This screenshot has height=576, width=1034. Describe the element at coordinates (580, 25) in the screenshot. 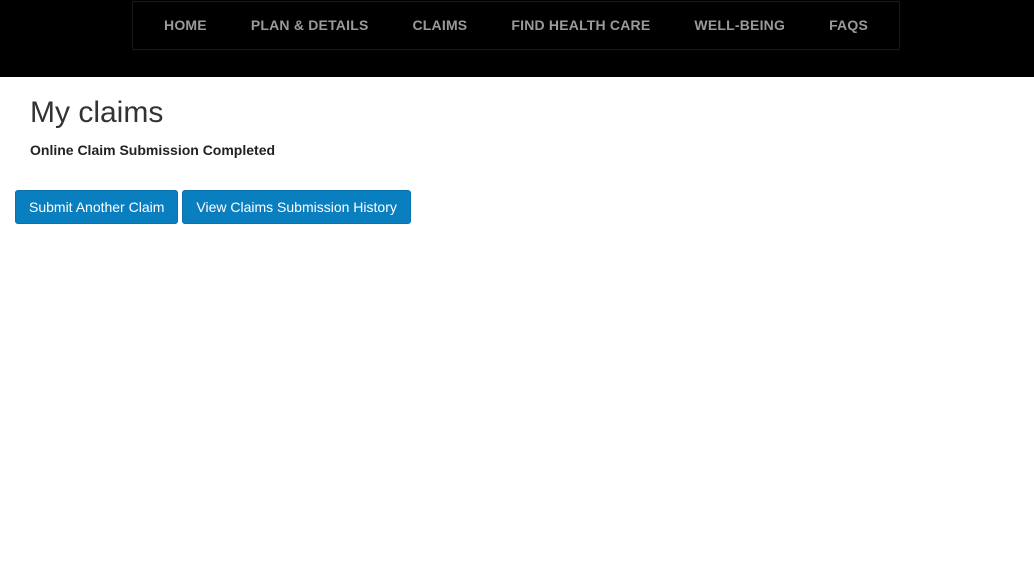

I see `nav-item-find-health-care: FIND HEALTH CARE` at that location.